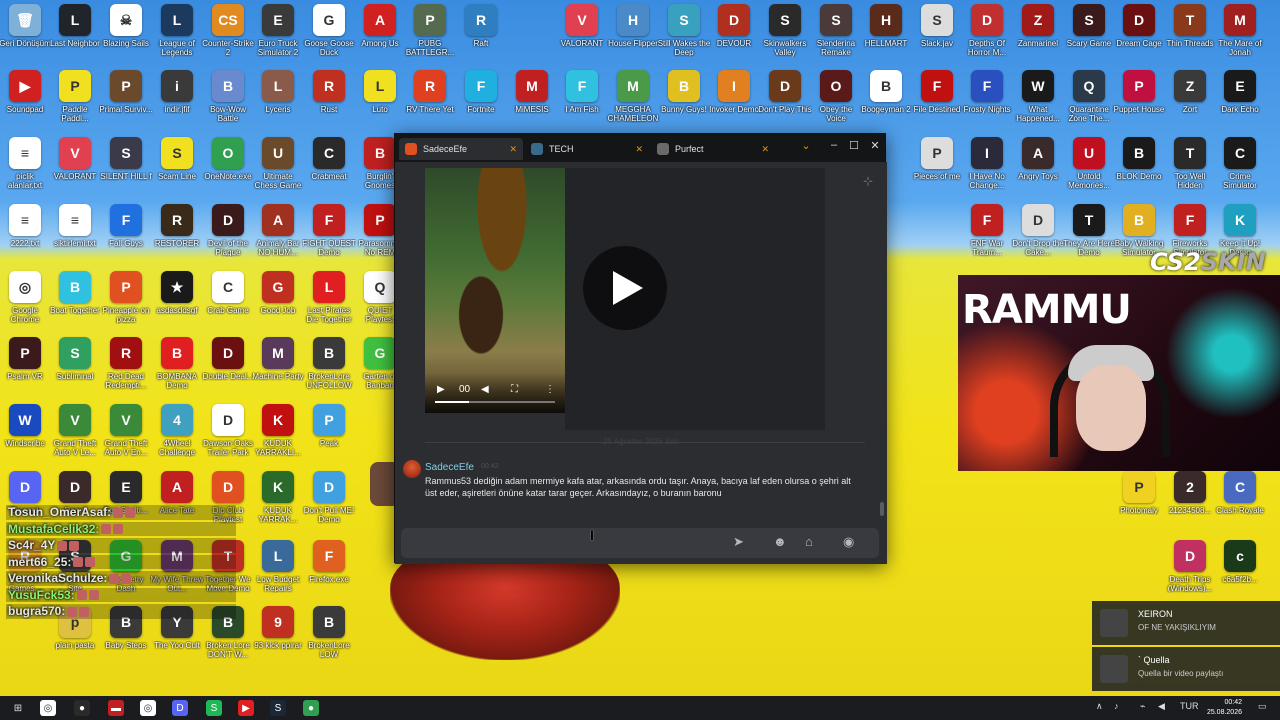  What do you see at coordinates (148, 708) in the screenshot?
I see `chrome2-taskbar-icon: ◎` at bounding box center [148, 708].